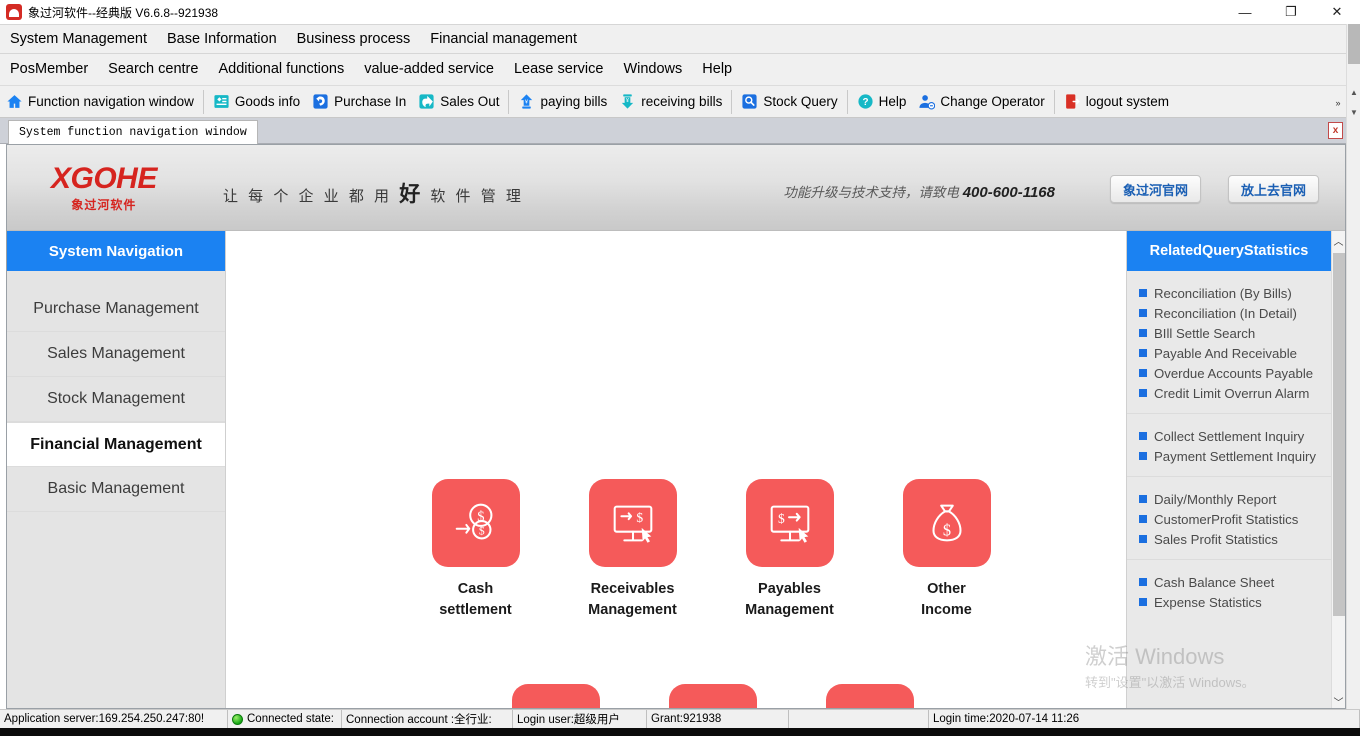 The image size is (1360, 736). I want to click on go-to-site-button: 放上去官网, so click(1273, 189).